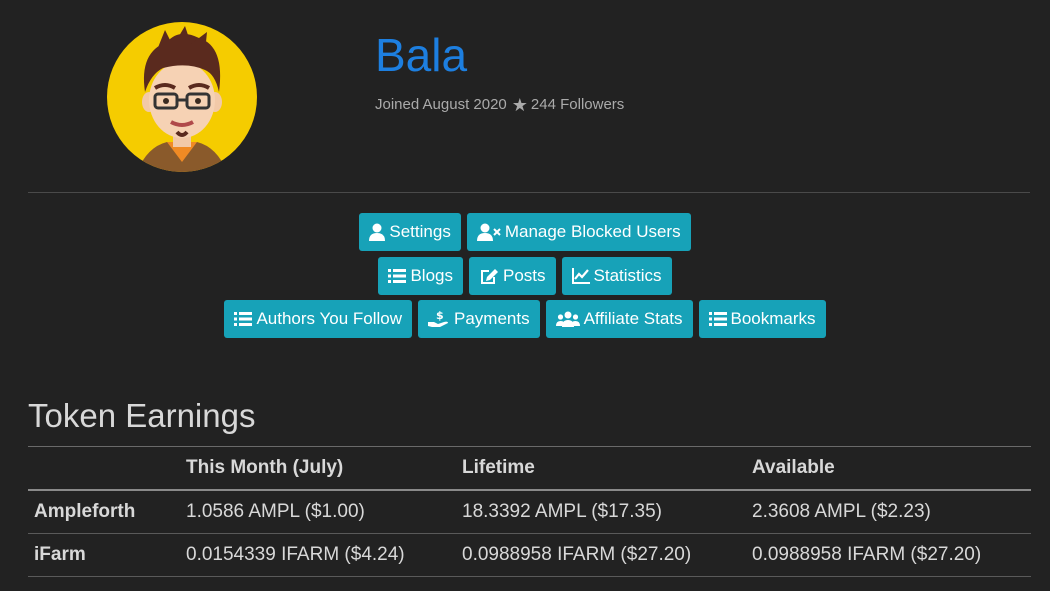 The image size is (1050, 591). What do you see at coordinates (104, 555) in the screenshot?
I see `token-name: iFarm` at bounding box center [104, 555].